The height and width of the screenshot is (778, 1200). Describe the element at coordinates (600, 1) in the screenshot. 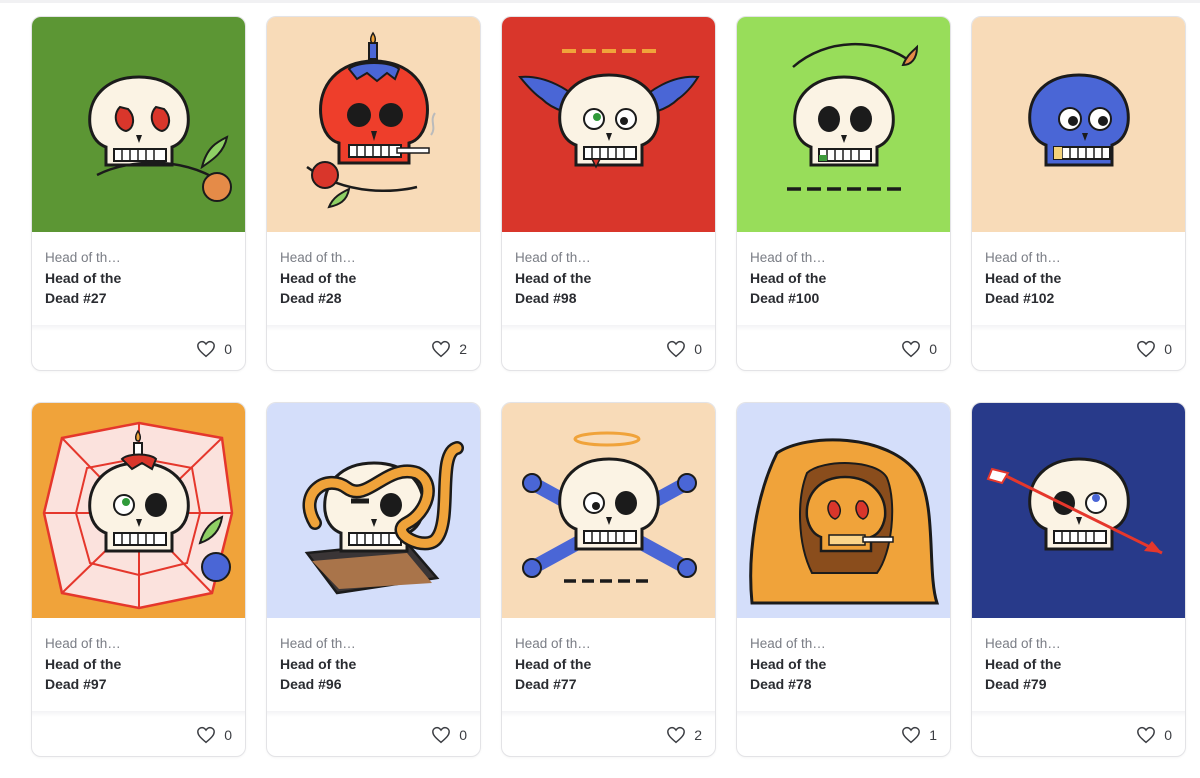

I see `top-divider` at that location.